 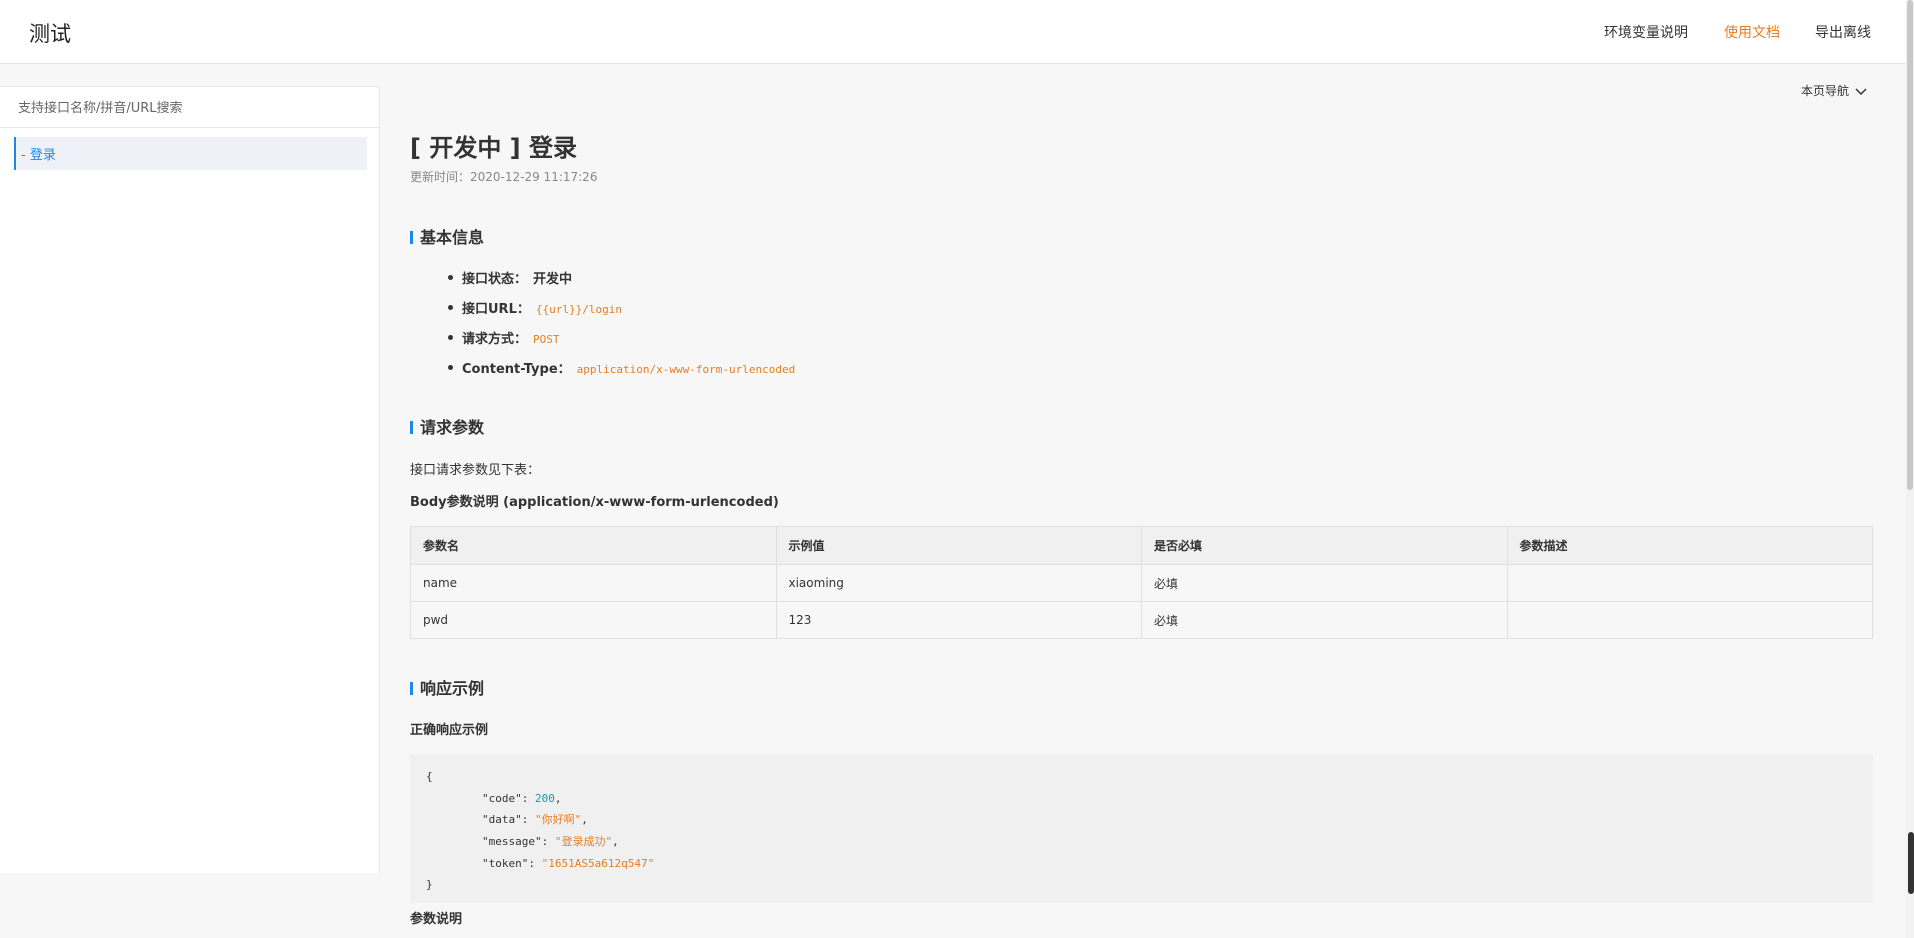 What do you see at coordinates (550, 842) in the screenshot?
I see `code-line: "message": "登录成功",` at bounding box center [550, 842].